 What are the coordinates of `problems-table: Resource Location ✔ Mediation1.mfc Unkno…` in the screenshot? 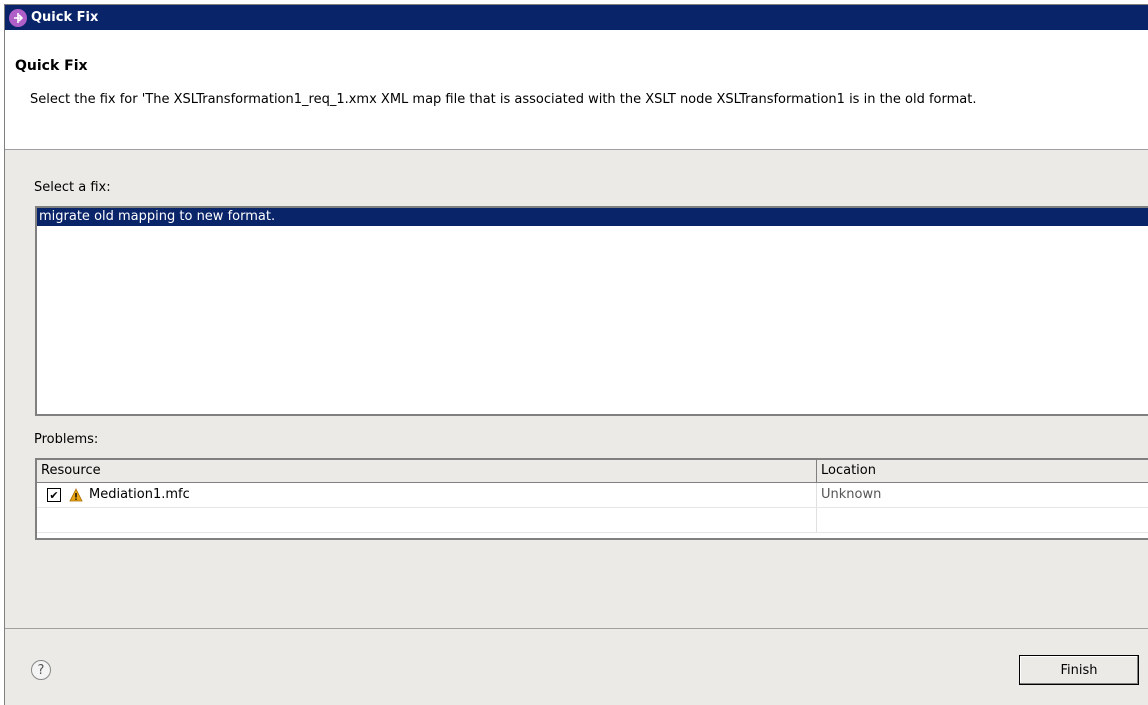 It's located at (591, 499).